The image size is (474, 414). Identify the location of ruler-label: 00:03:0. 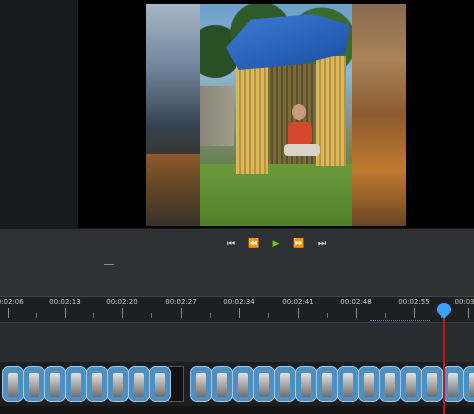
(464, 302).